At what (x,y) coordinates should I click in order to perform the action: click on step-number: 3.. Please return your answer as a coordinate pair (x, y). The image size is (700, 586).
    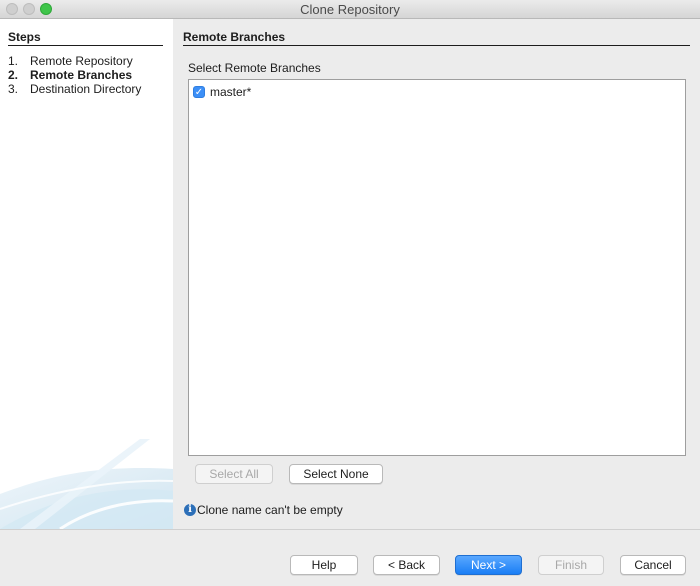
    Looking at the image, I should click on (13, 89).